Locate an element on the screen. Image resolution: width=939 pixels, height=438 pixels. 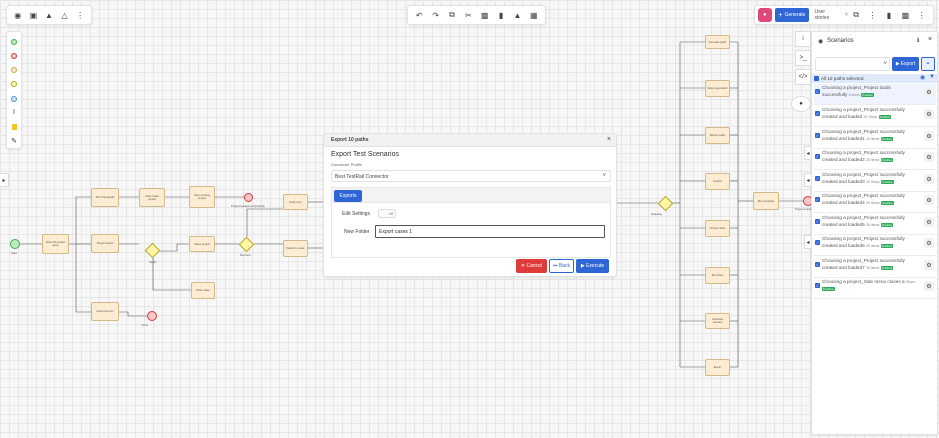
task-node: Select generation is located at coordinates (717, 88).